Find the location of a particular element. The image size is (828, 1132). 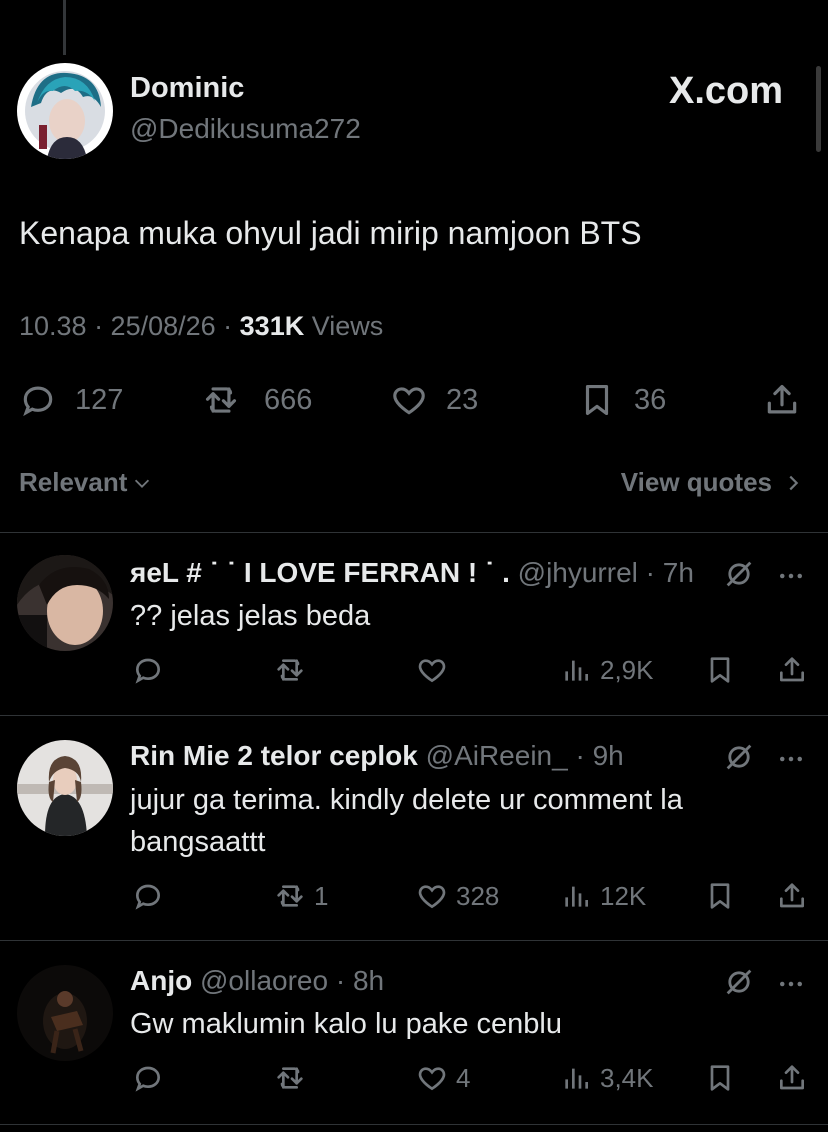

reply-time: · 9h is located at coordinates (595, 755).